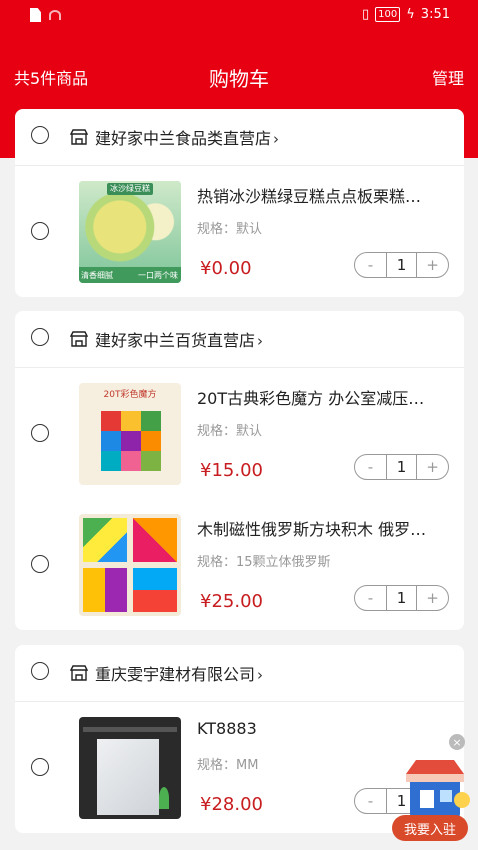 The width and height of the screenshot is (478, 850). Describe the element at coordinates (264, 562) in the screenshot. I see `item-spec: 规格：15颗立体俄罗斯` at that location.